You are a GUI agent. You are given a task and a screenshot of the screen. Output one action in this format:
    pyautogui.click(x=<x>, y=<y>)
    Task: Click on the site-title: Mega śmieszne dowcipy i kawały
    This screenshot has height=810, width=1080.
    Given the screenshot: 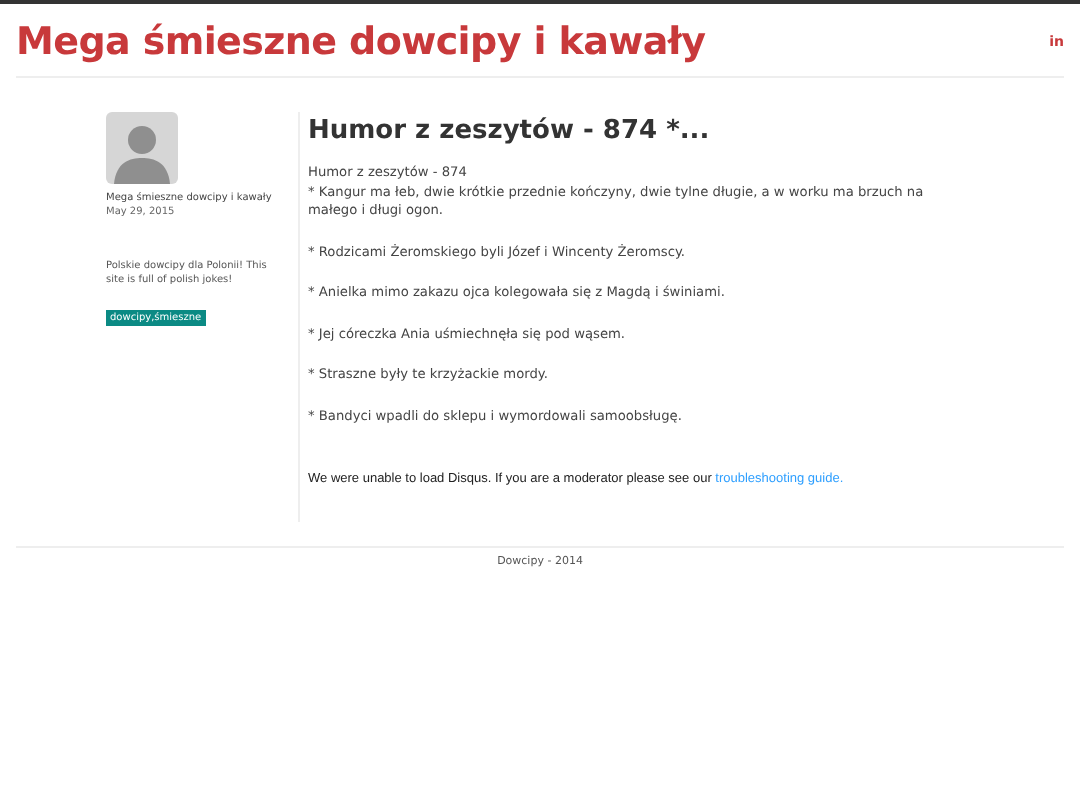 What is the action you would take?
    pyautogui.click(x=361, y=42)
    